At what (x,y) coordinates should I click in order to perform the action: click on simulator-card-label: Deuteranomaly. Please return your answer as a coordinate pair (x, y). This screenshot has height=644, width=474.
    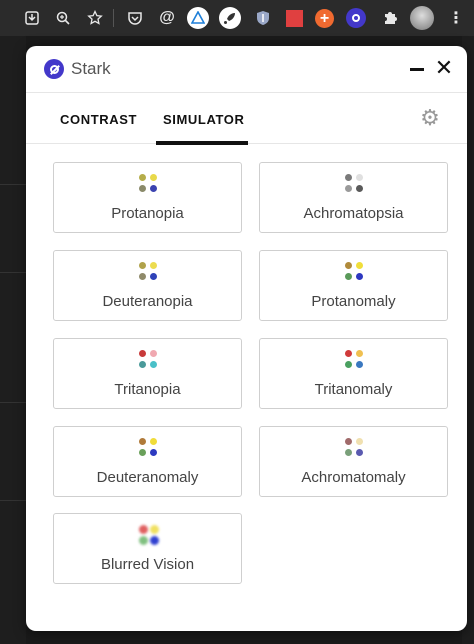
    Looking at the image, I should click on (147, 477).